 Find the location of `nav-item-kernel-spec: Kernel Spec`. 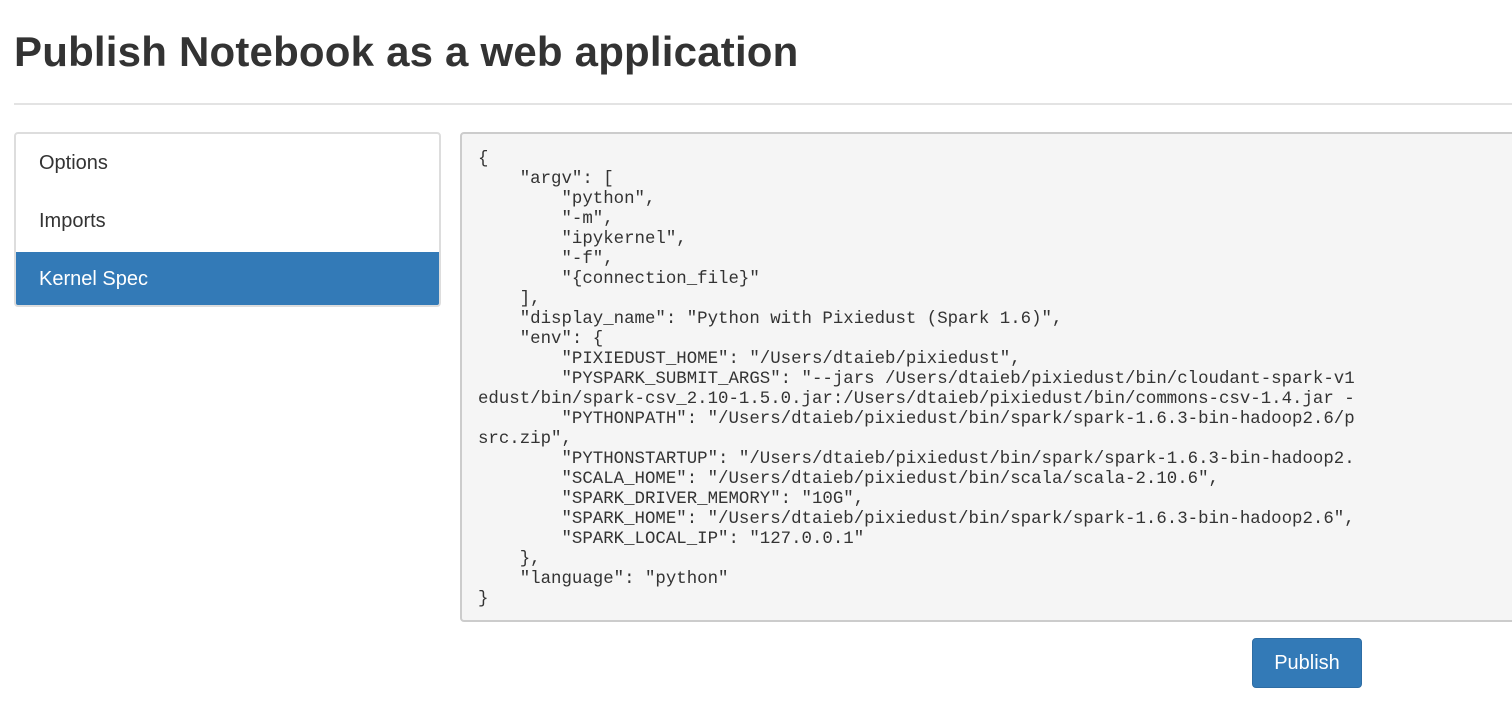

nav-item-kernel-spec: Kernel Spec is located at coordinates (227, 278).